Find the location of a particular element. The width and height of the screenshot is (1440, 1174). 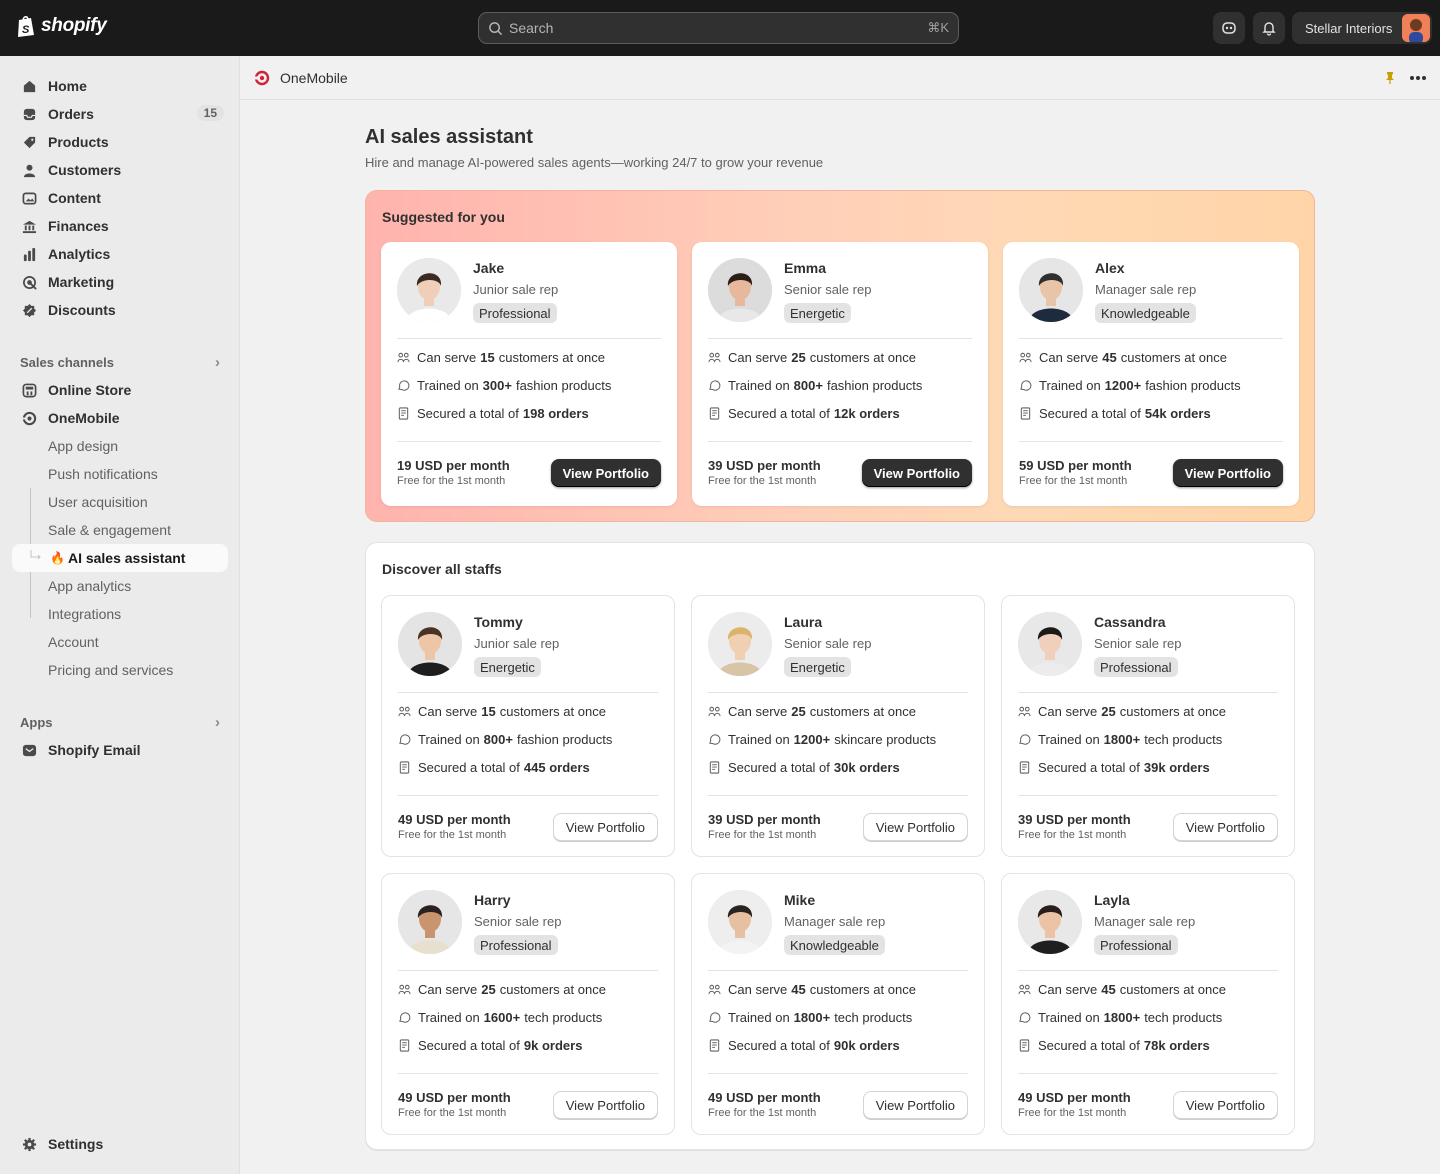

sidebar-subitem-sale-engagement: Sale & engagement is located at coordinates (120, 530).